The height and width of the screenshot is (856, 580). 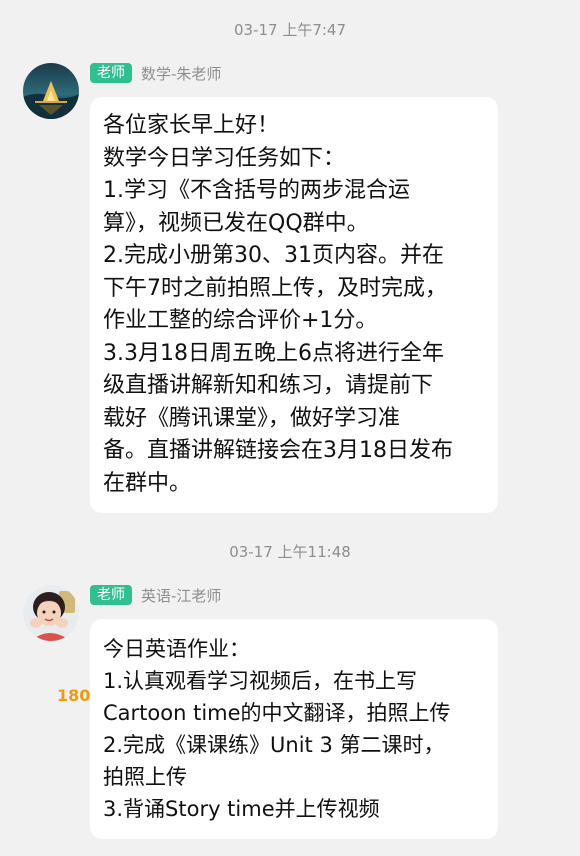 I want to click on sender-header: 老师 英语-江老师, so click(x=155, y=595).